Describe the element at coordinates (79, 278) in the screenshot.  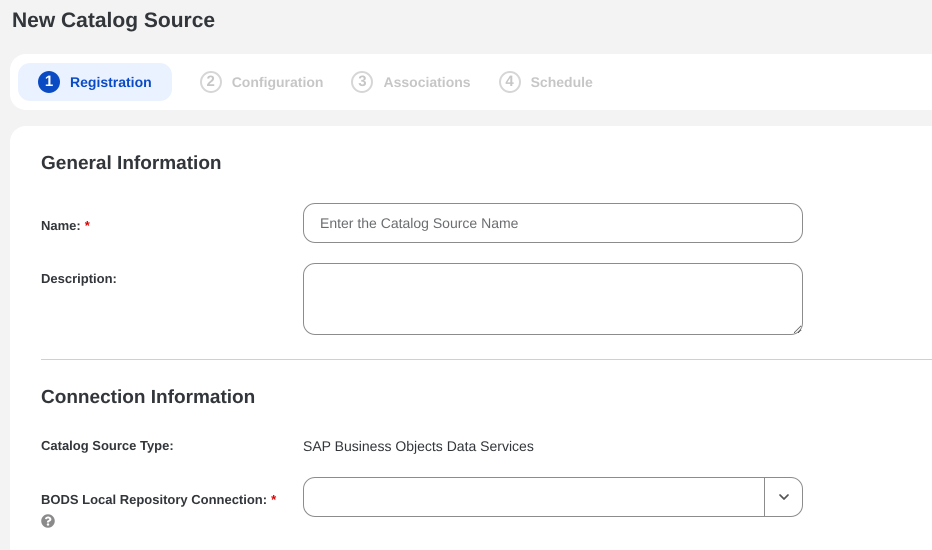
I see `field-label: Description:` at that location.